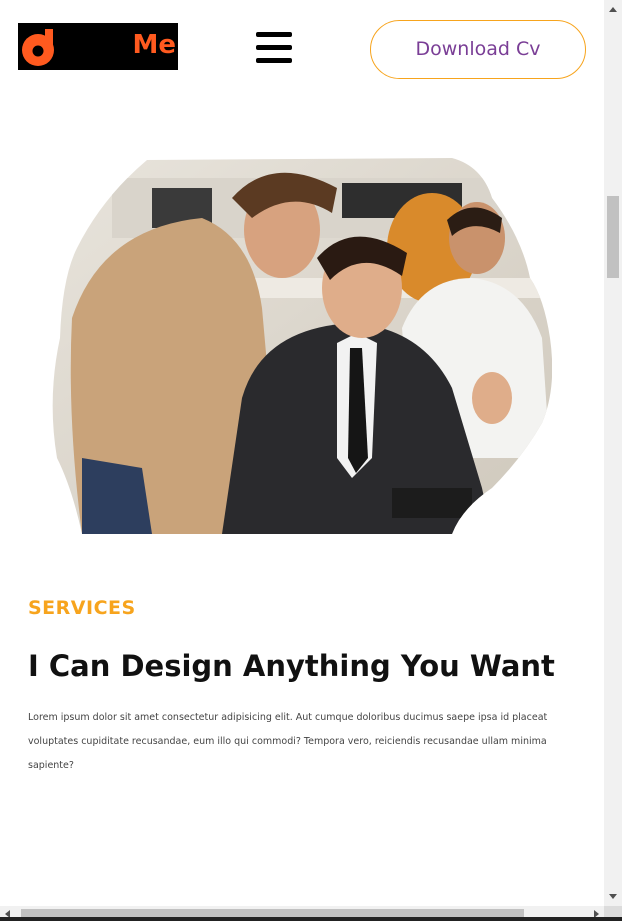 This screenshot has width=622, height=921. What do you see at coordinates (613, 237) in the screenshot?
I see `vertical-scroll-thumb` at bounding box center [613, 237].